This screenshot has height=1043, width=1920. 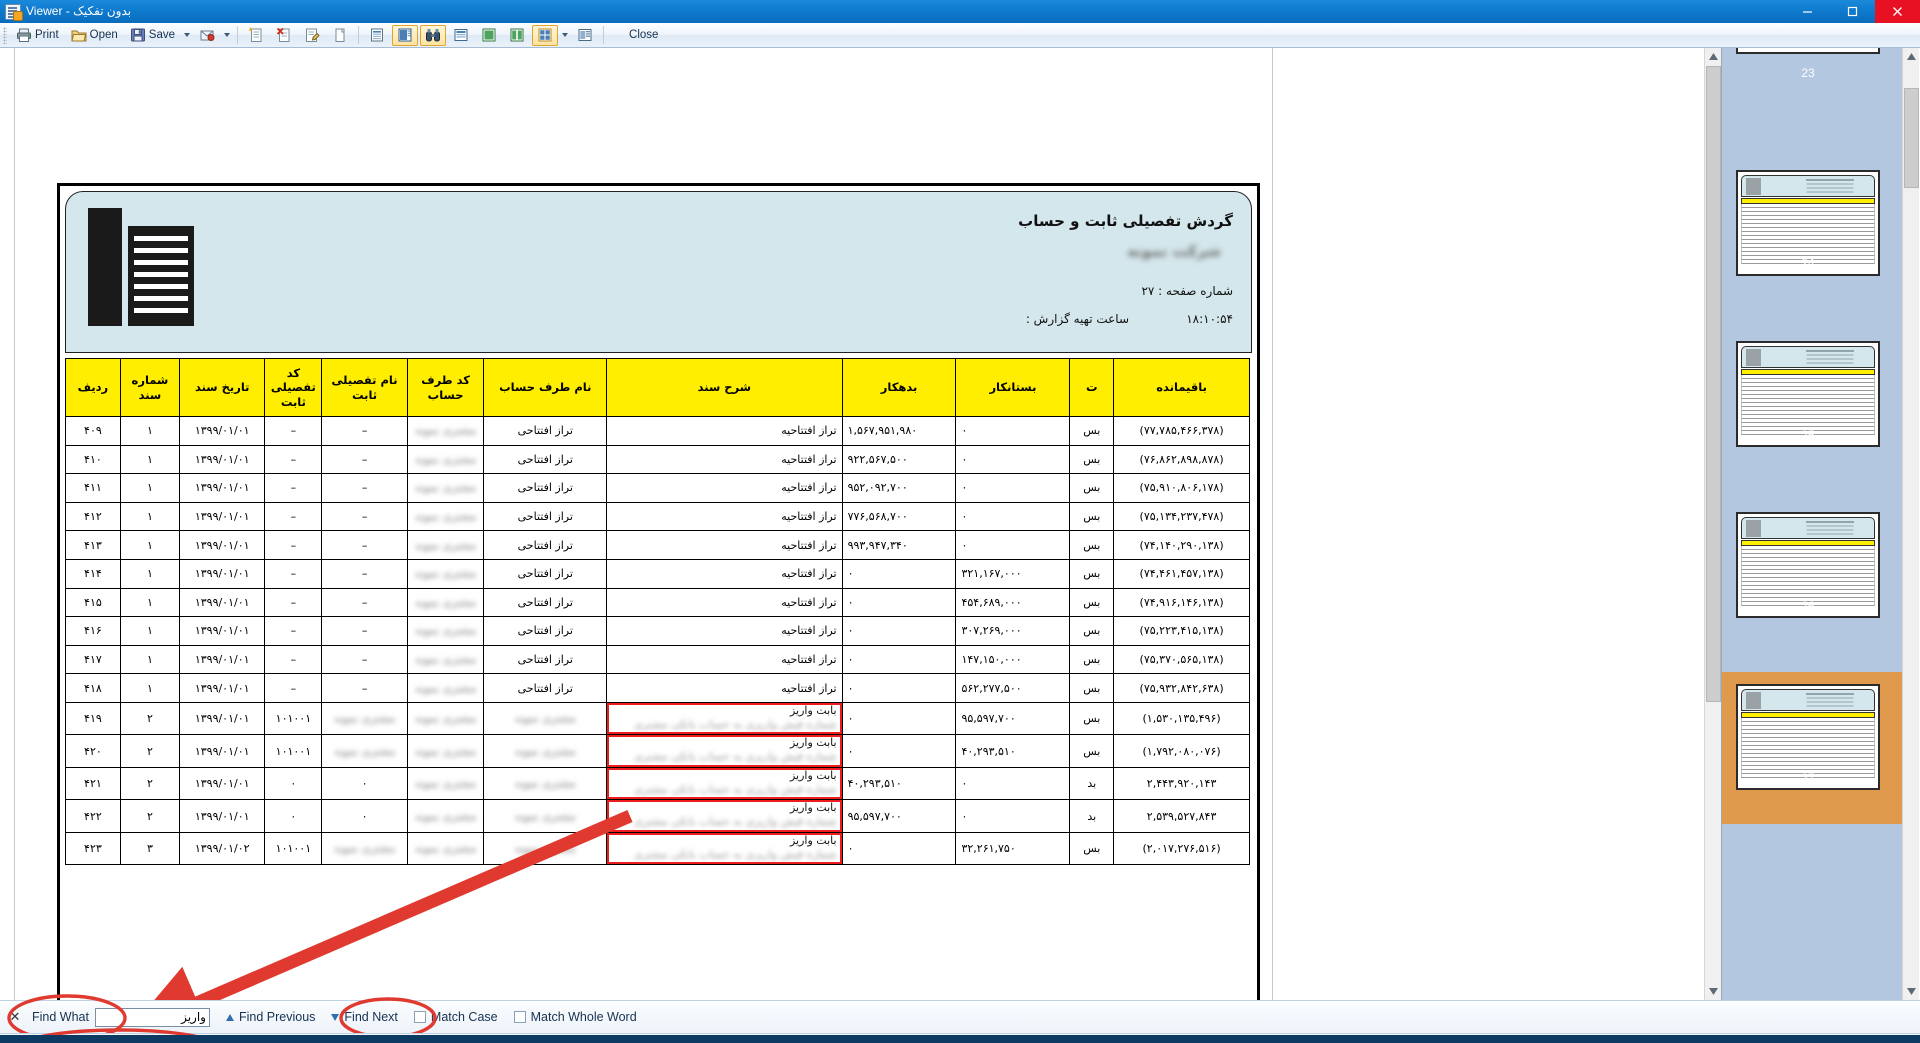 I want to click on single-page-view-button, so click(x=377, y=35).